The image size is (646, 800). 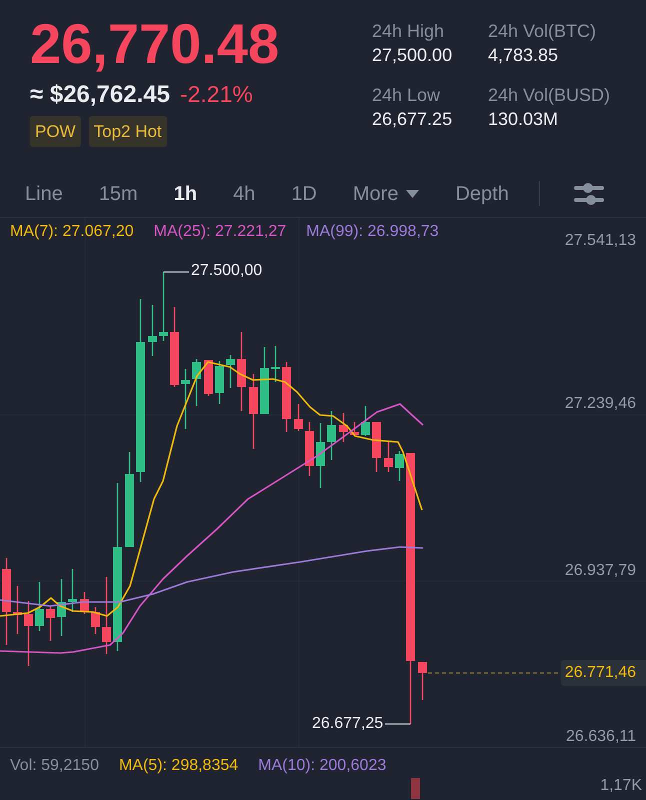 What do you see at coordinates (244, 193) in the screenshot?
I see `interval-tab: 4h` at bounding box center [244, 193].